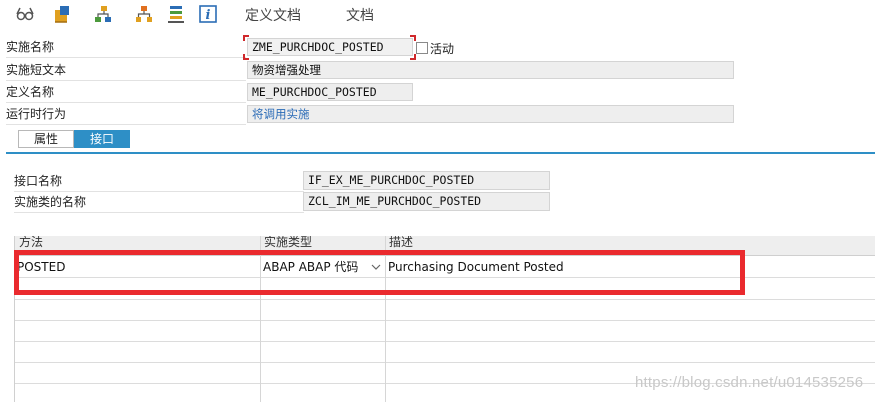 This screenshot has height=402, width=875. Describe the element at coordinates (330, 47) in the screenshot. I see `impl-name-field: ZME_PURCHDOC_POSTED` at that location.